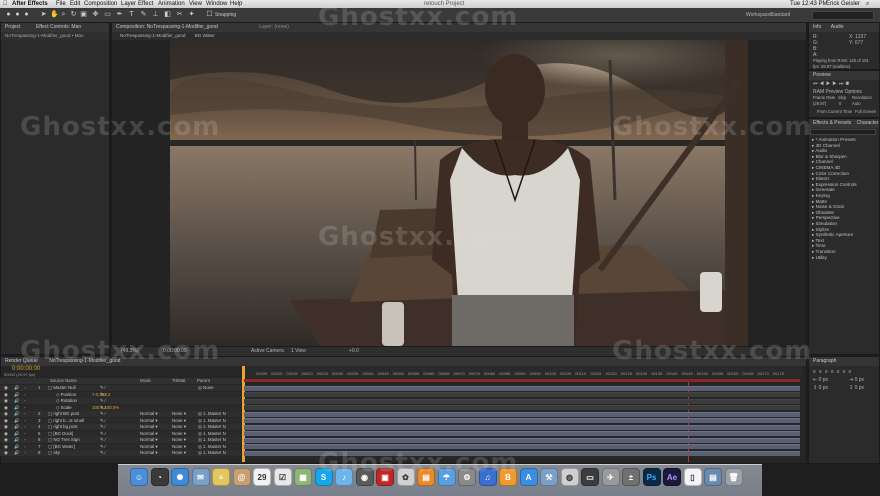  I want to click on menu-animation: Animation, so click(171, 4).